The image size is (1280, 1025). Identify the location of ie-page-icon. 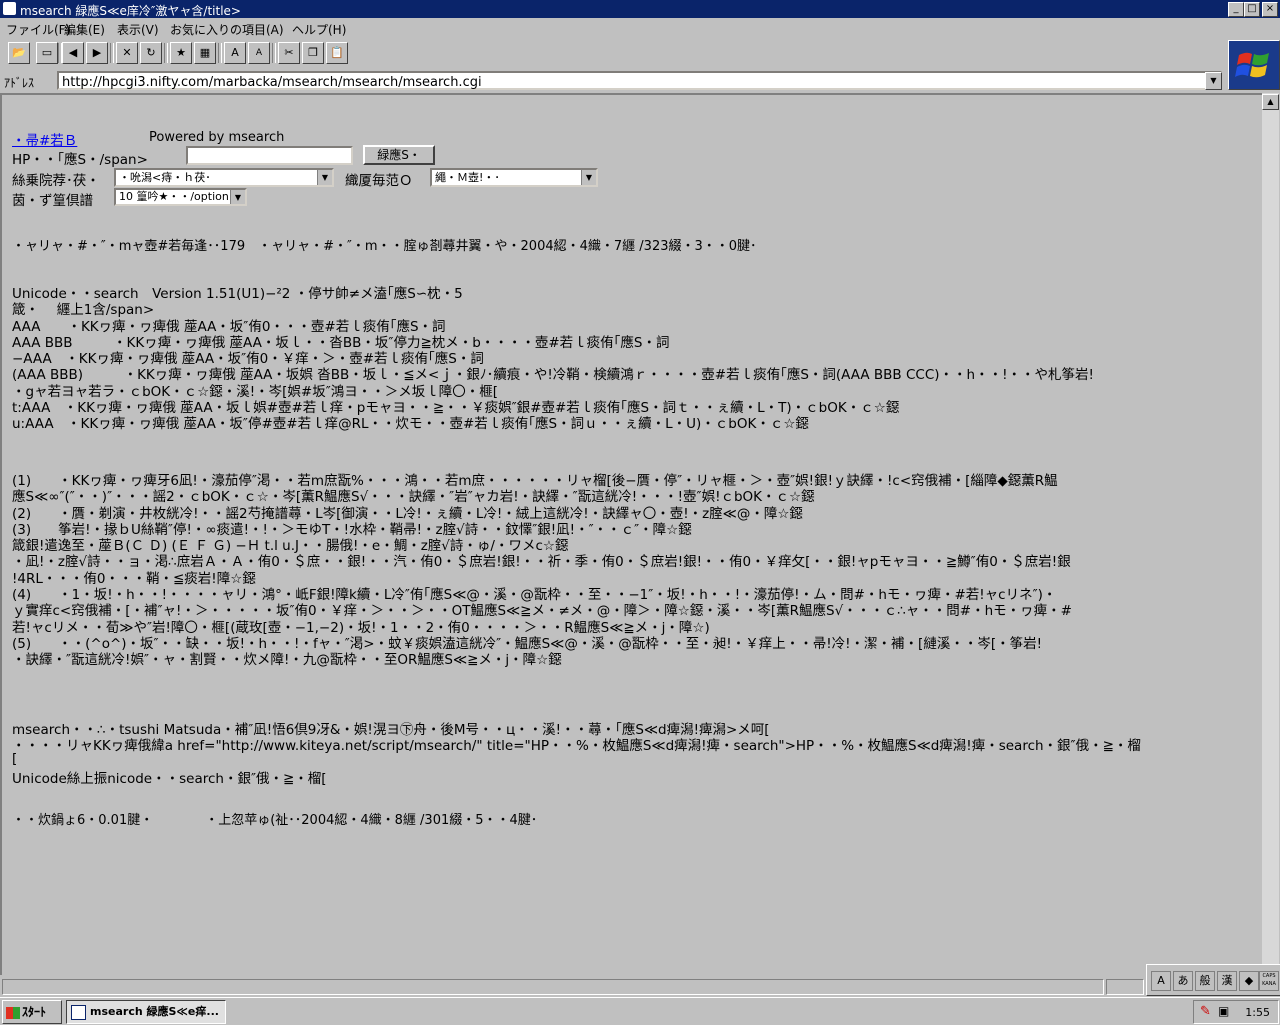
(78, 1012).